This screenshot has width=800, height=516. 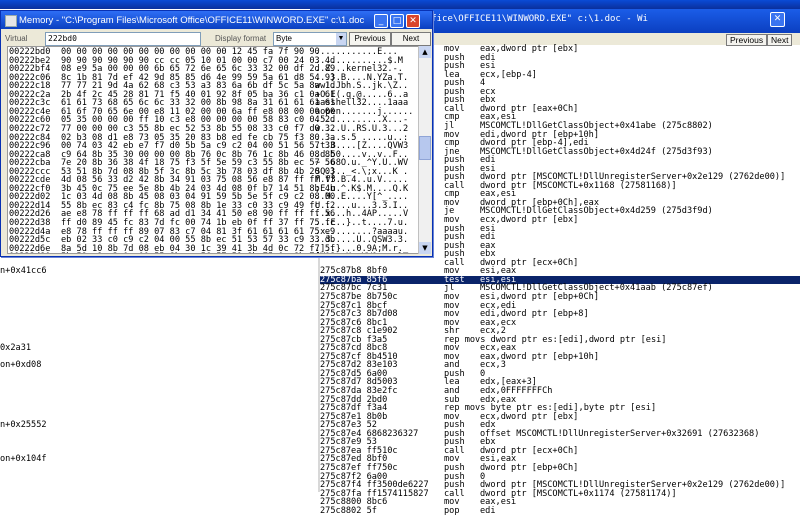 I want to click on disasm-operands: edi, so click(x=488, y=510).